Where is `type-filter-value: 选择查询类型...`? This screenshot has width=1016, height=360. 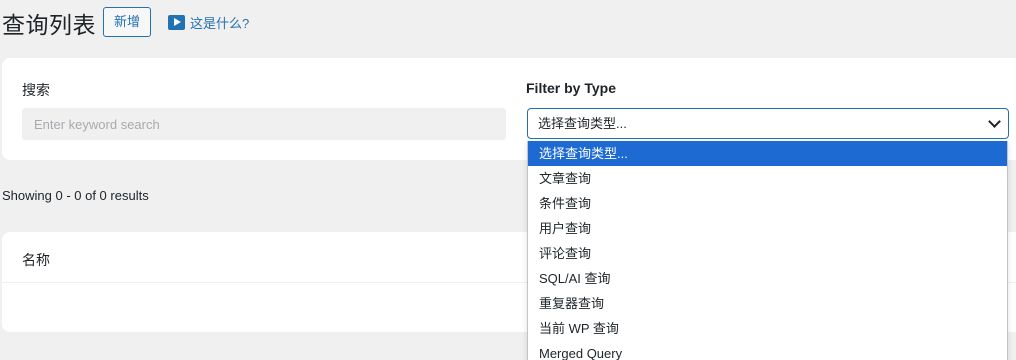
type-filter-value: 选择查询类型... is located at coordinates (582, 123).